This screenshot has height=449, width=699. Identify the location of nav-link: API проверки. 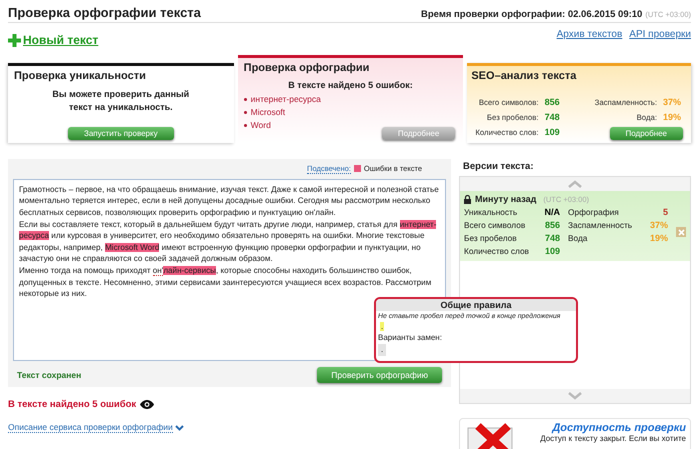
(660, 34).